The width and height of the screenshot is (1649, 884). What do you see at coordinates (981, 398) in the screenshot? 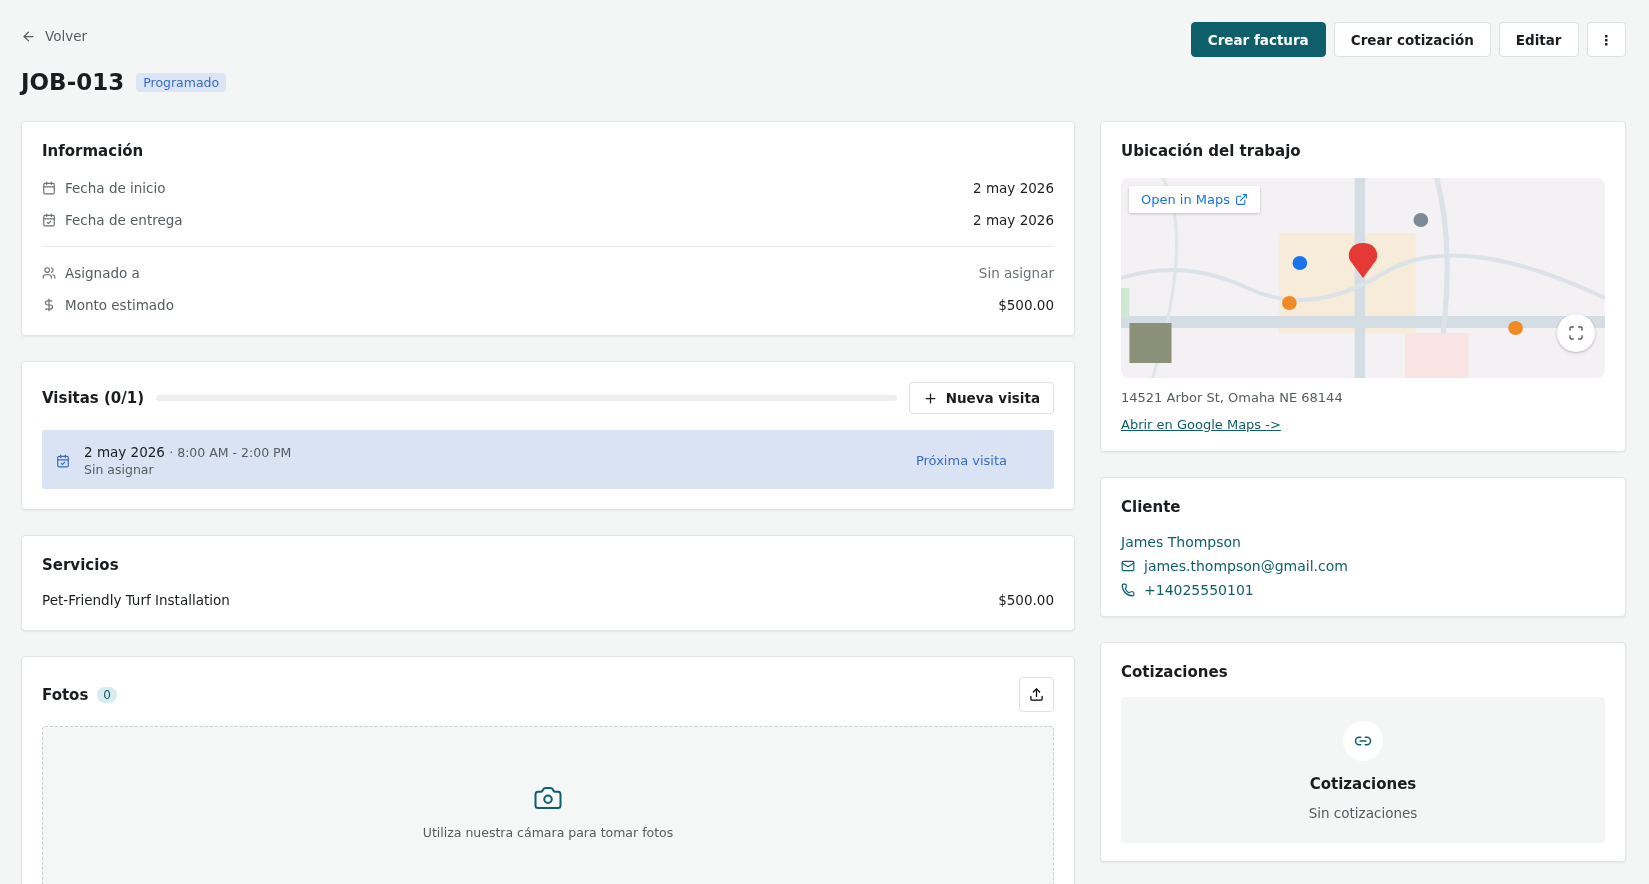
I see `new-visit-button: Nueva visita` at bounding box center [981, 398].